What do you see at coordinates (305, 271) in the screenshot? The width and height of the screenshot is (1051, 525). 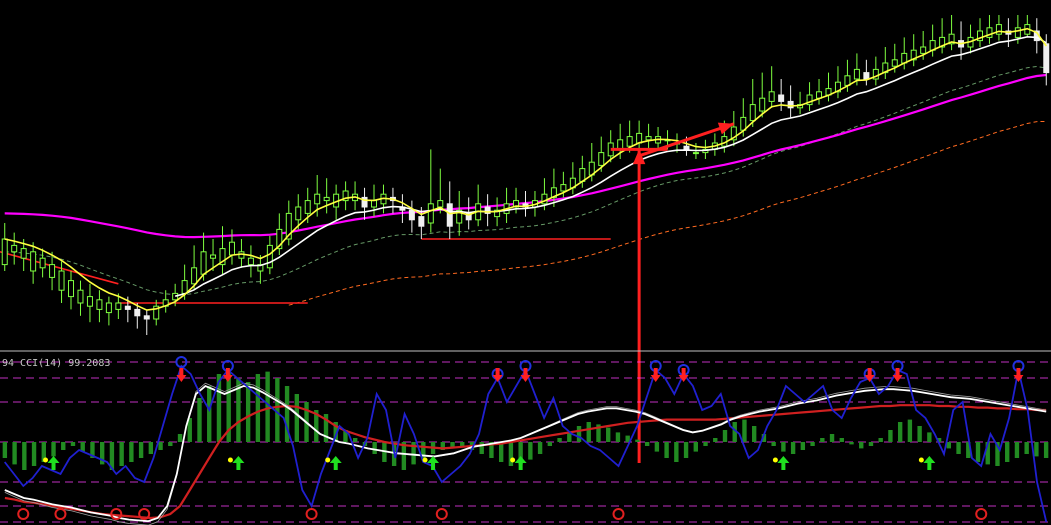 I see `red-trailing-stop` at bounding box center [305, 271].